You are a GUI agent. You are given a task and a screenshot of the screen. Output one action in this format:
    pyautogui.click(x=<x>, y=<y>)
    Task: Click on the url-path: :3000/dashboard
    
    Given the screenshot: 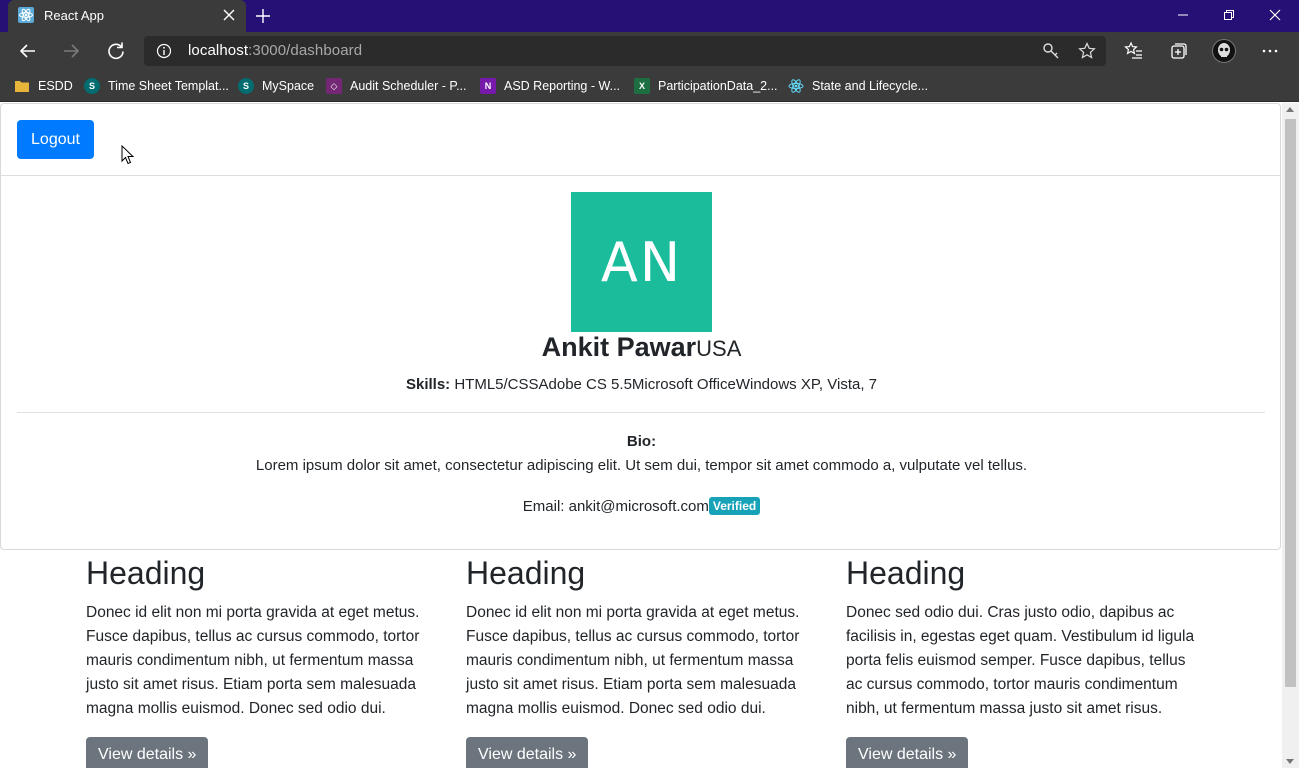 What is the action you would take?
    pyautogui.click(x=305, y=50)
    